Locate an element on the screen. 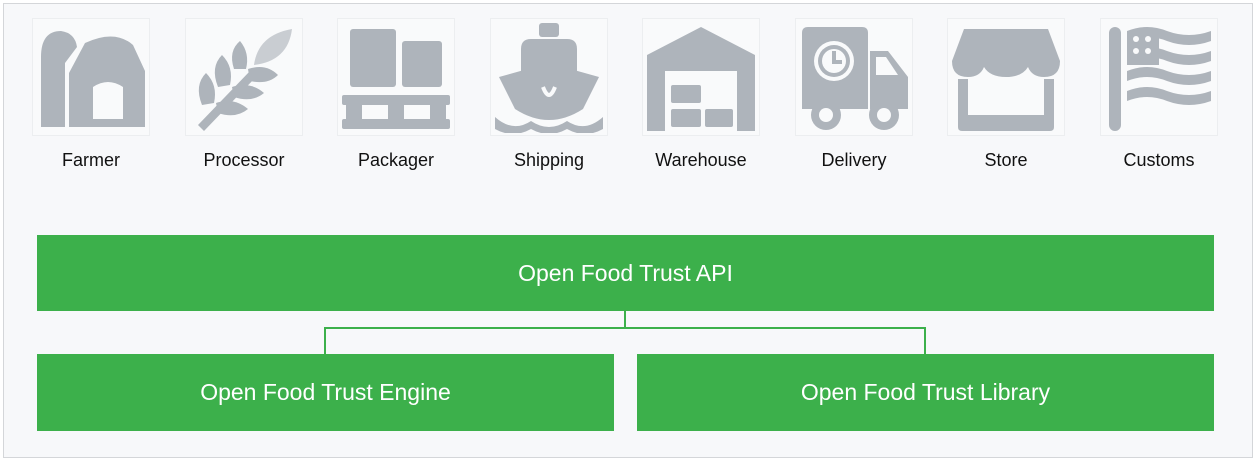 This screenshot has width=1258, height=463. actor-label: Customs is located at coordinates (1159, 160).